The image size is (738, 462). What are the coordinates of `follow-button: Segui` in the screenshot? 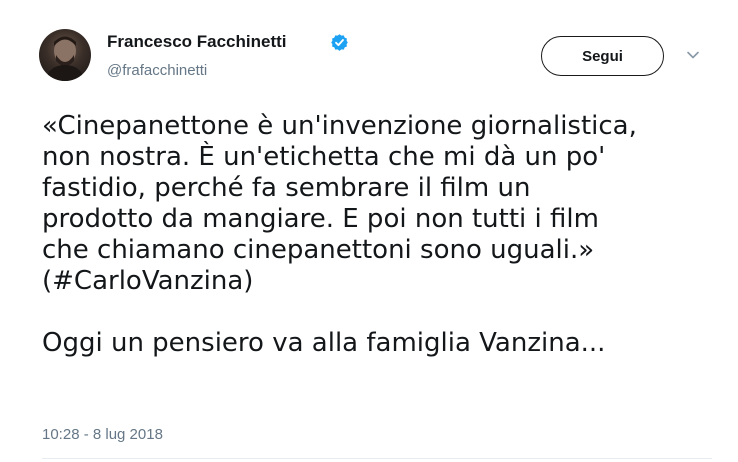 It's located at (602, 56).